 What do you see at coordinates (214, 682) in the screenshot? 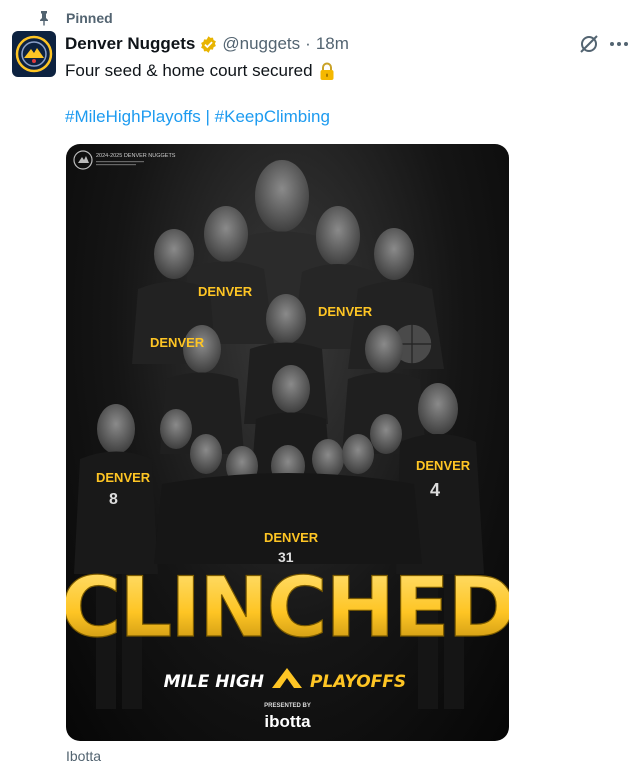
I see `subline-left: MILE HIGH` at bounding box center [214, 682].